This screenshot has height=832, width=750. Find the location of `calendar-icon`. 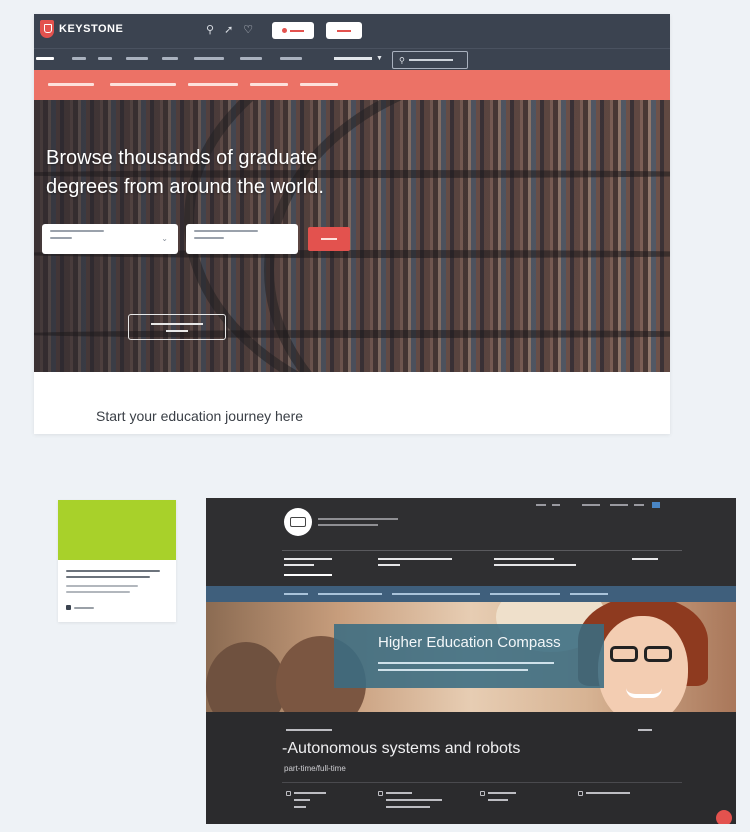

calendar-icon is located at coordinates (380, 793).